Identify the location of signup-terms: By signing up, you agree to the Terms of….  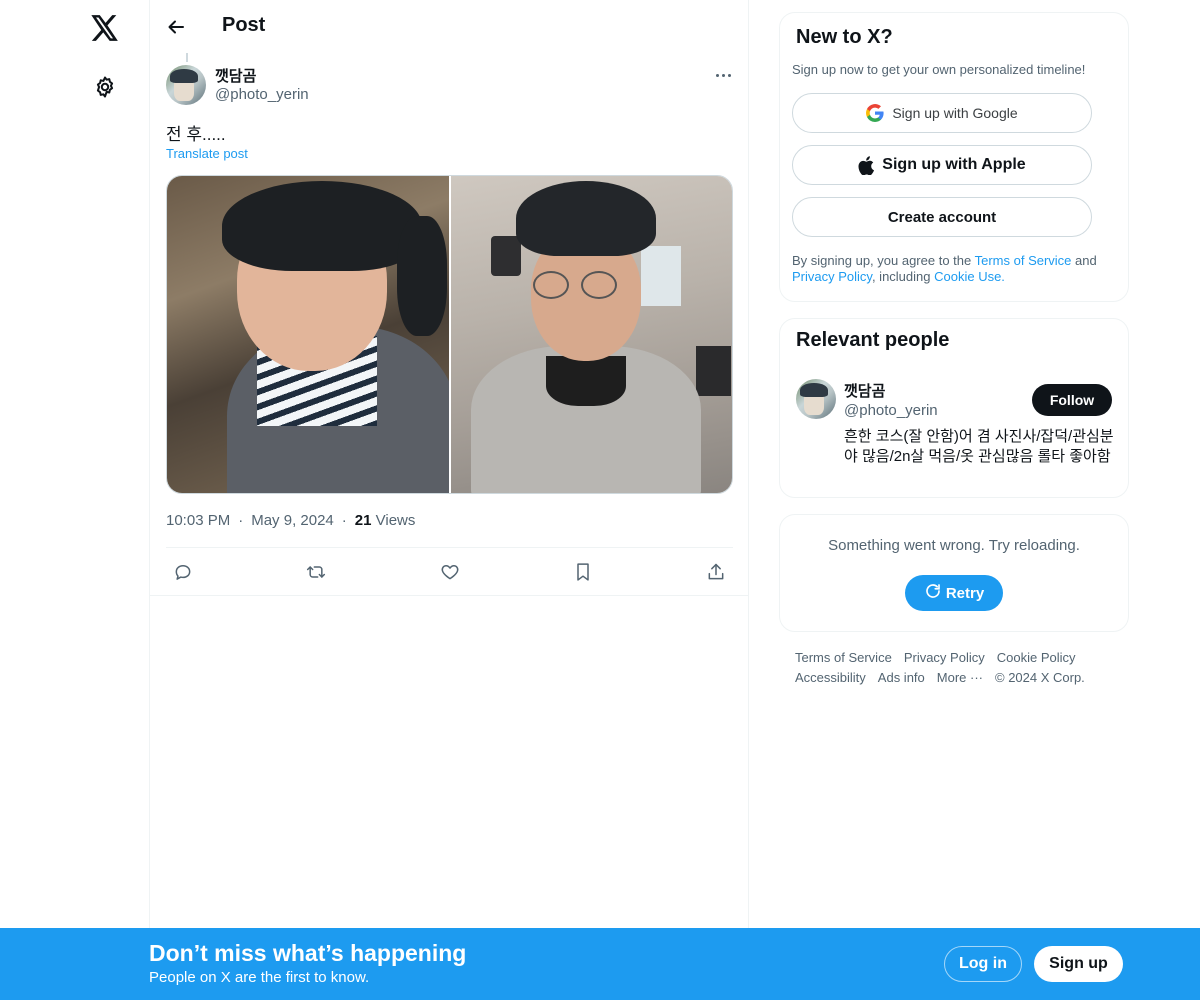
(957, 269).